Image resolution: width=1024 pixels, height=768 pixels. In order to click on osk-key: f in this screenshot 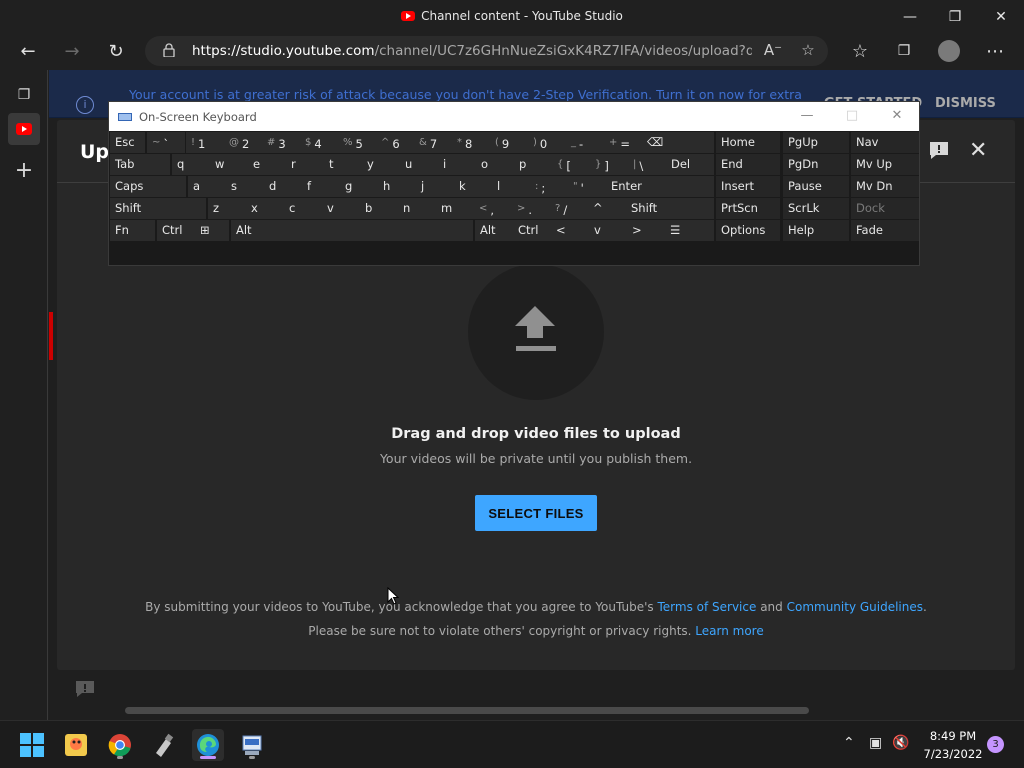, I will do `click(321, 186)`.